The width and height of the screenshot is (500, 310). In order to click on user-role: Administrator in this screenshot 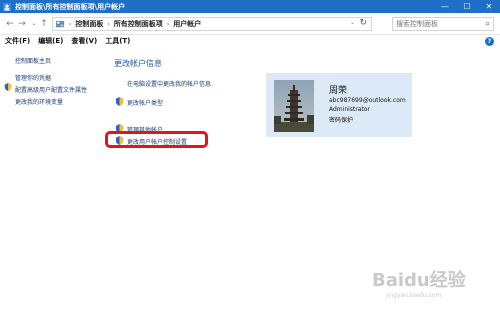, I will do `click(349, 109)`.